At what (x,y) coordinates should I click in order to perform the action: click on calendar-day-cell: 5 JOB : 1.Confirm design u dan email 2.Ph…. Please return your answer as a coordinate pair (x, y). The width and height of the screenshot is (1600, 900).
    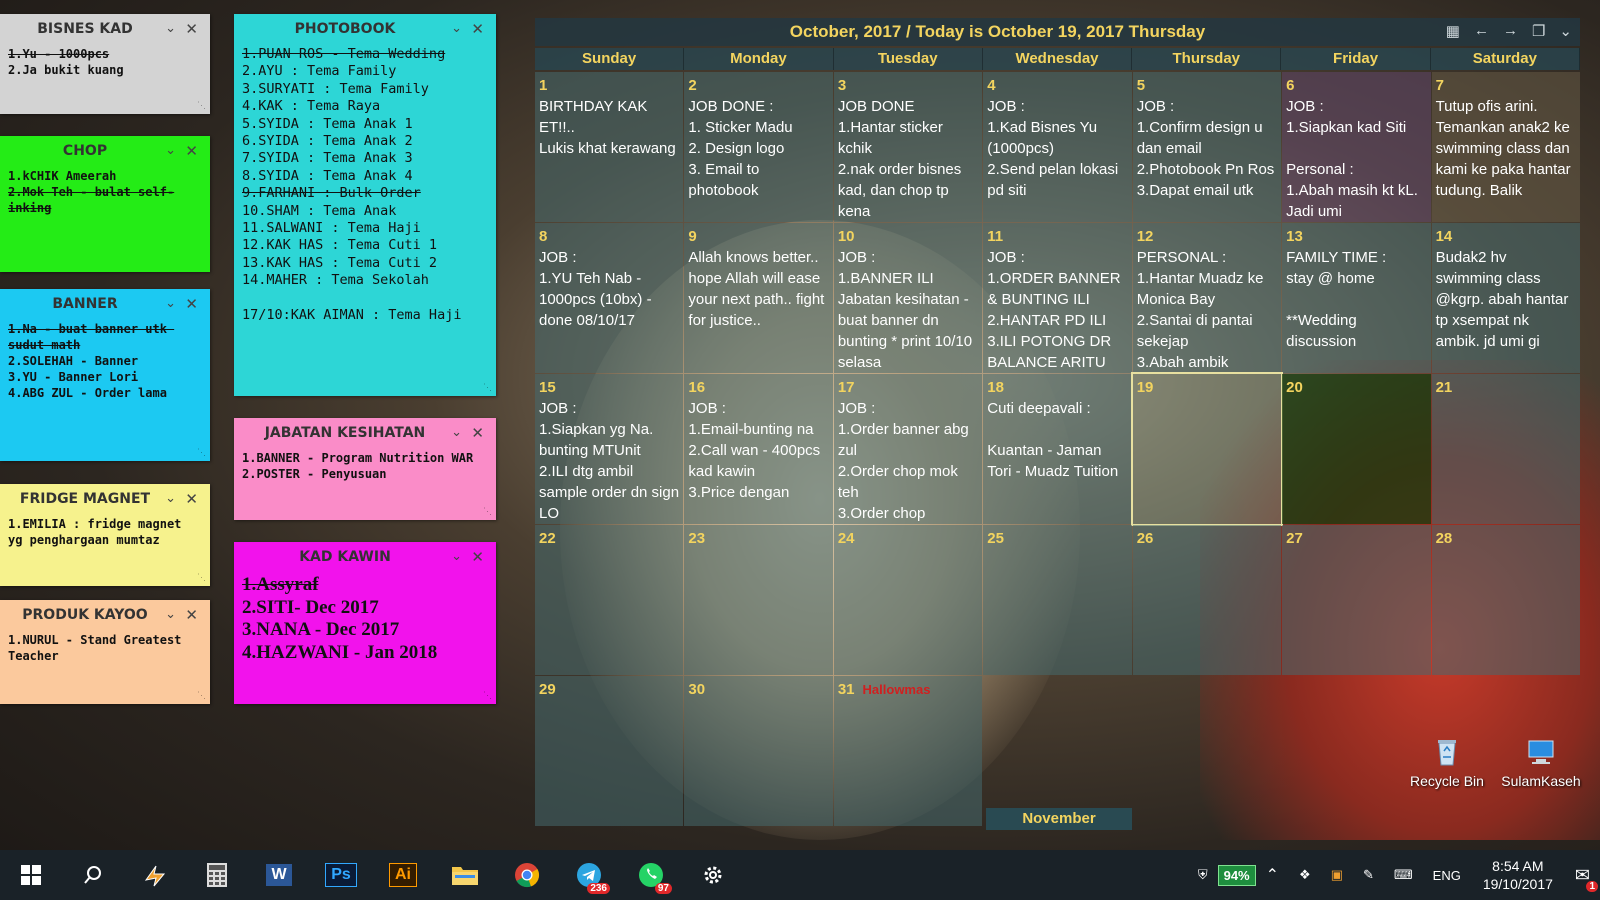
    Looking at the image, I should click on (1207, 147).